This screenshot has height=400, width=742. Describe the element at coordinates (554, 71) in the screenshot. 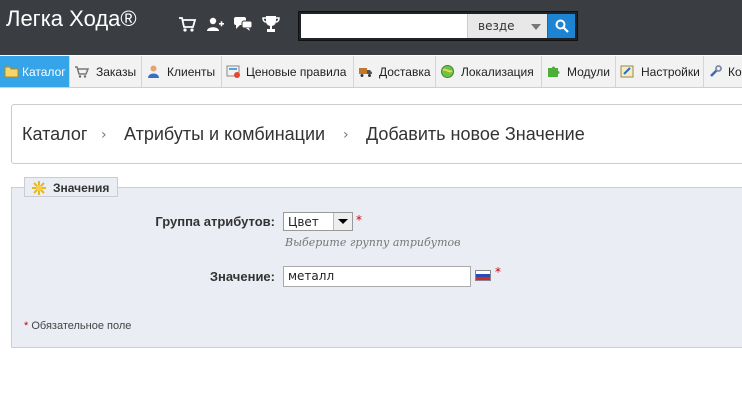

I see `puzzle-icon` at that location.